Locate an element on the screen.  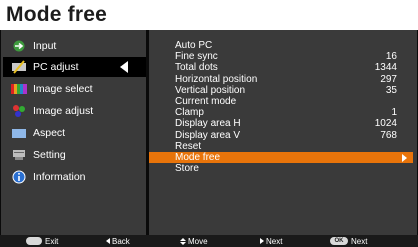
input-icon is located at coordinates (19, 46).